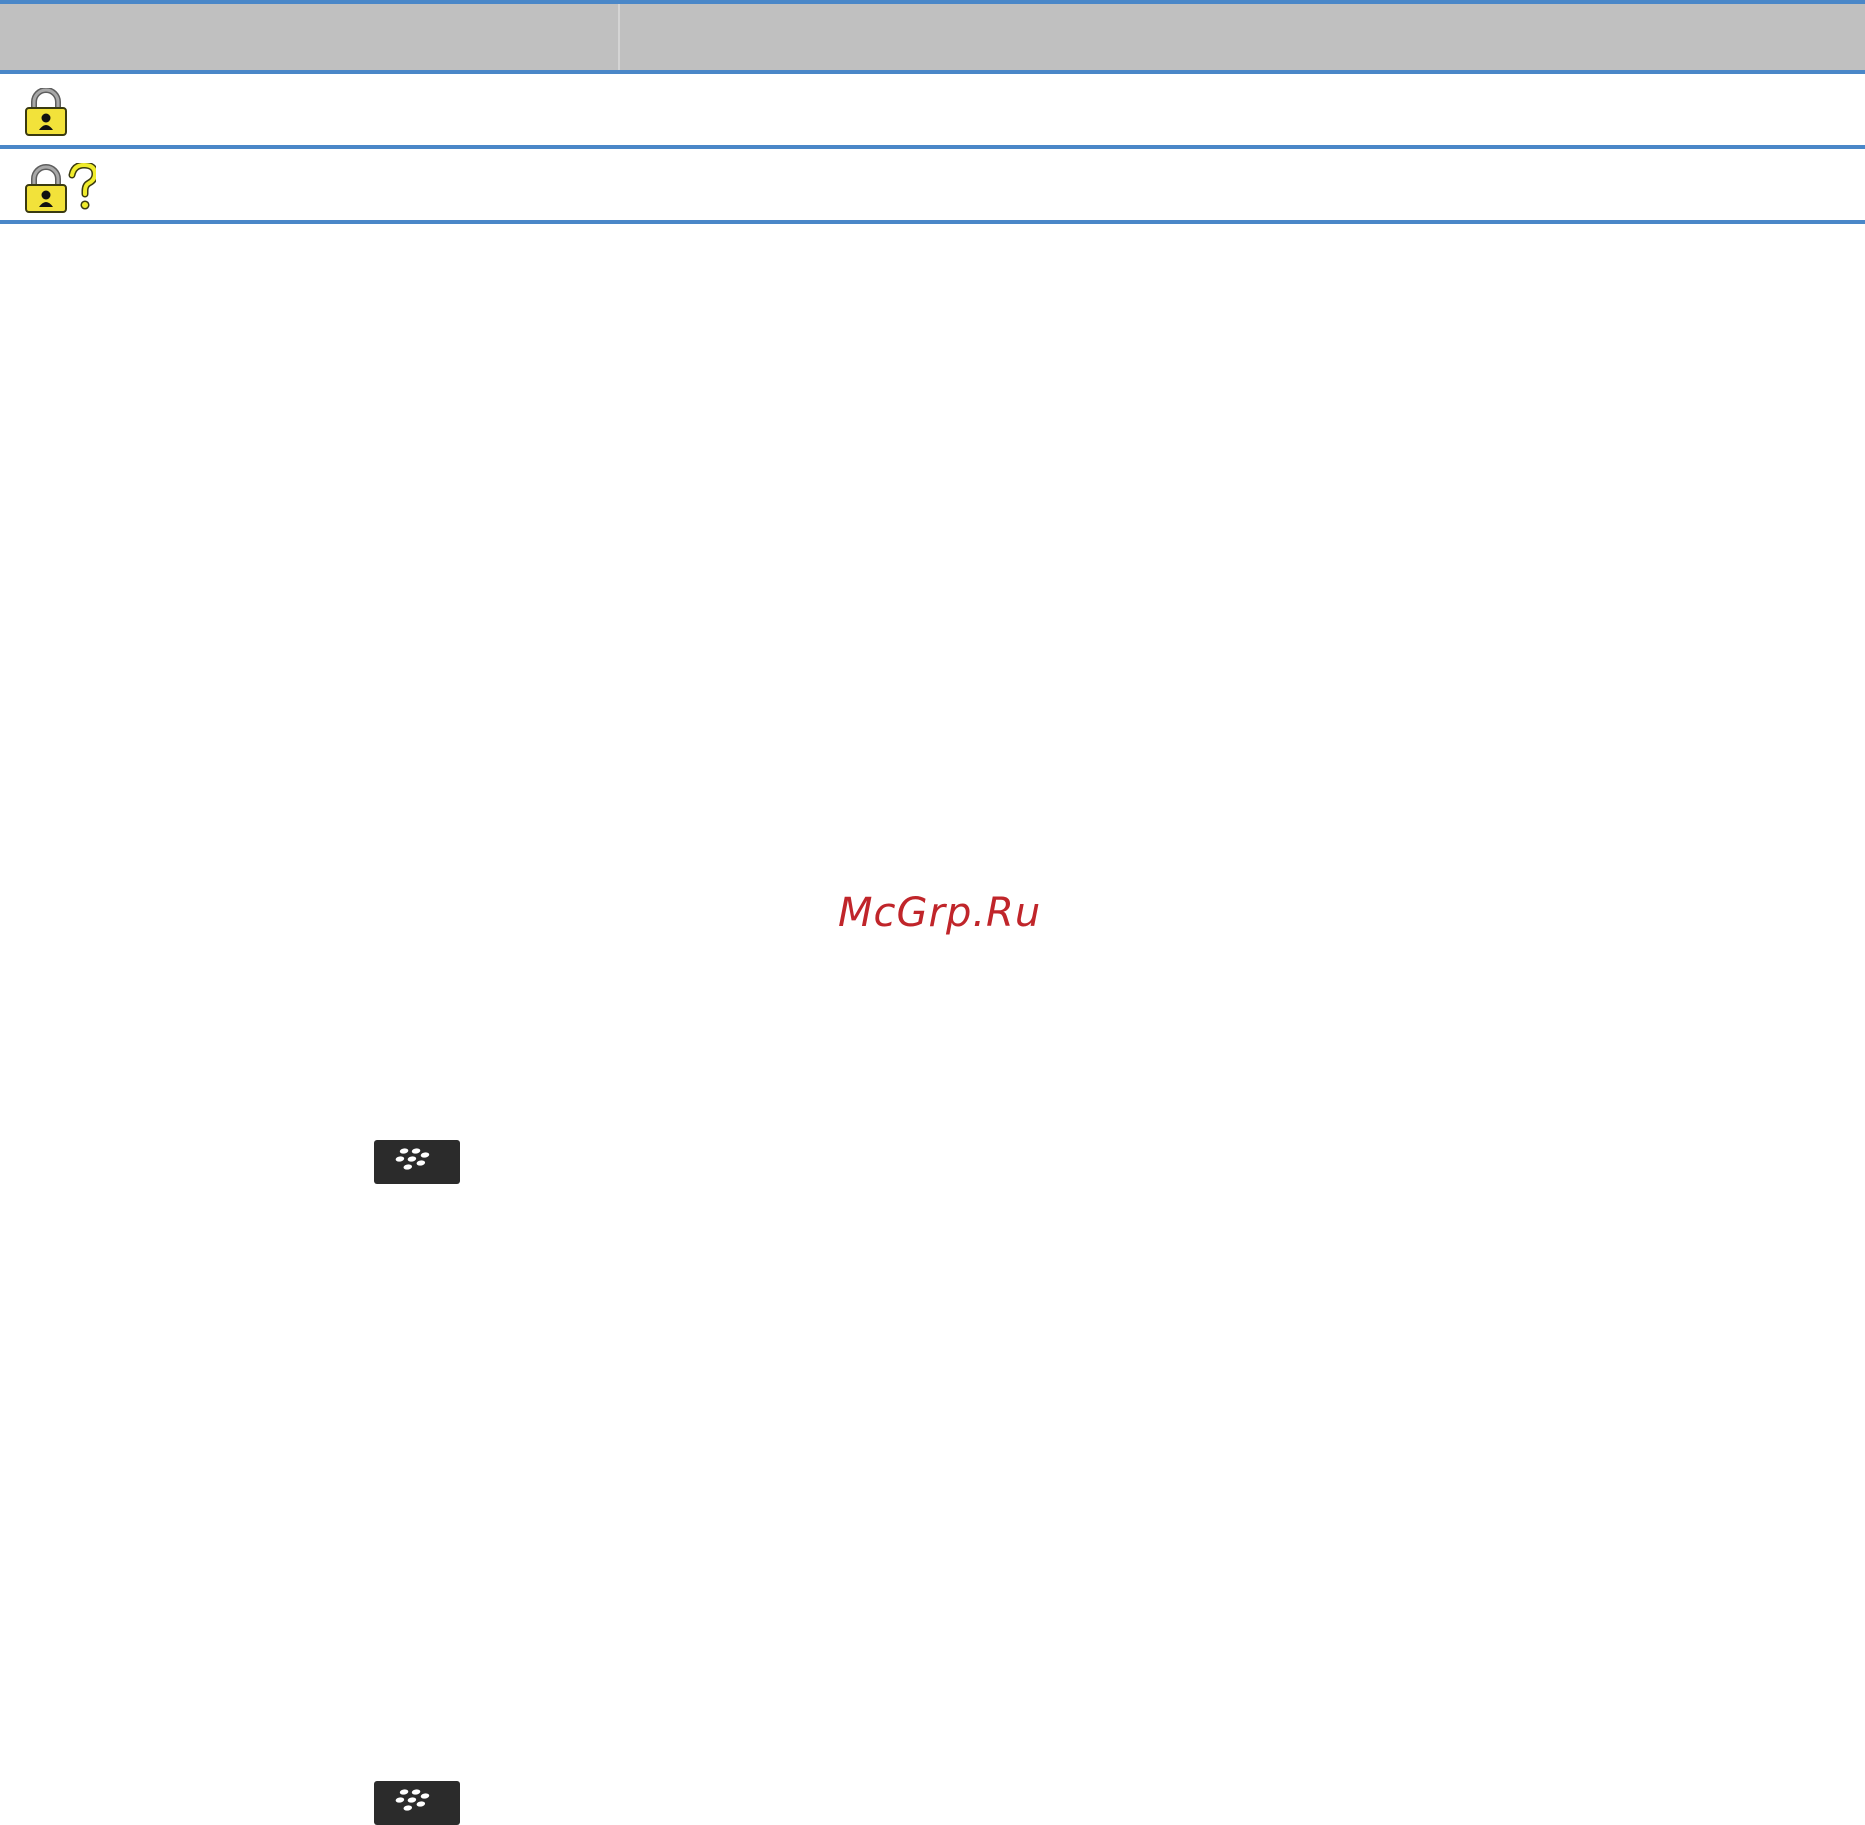 This screenshot has width=1865, height=1825. I want to click on table-header, so click(932, 37).